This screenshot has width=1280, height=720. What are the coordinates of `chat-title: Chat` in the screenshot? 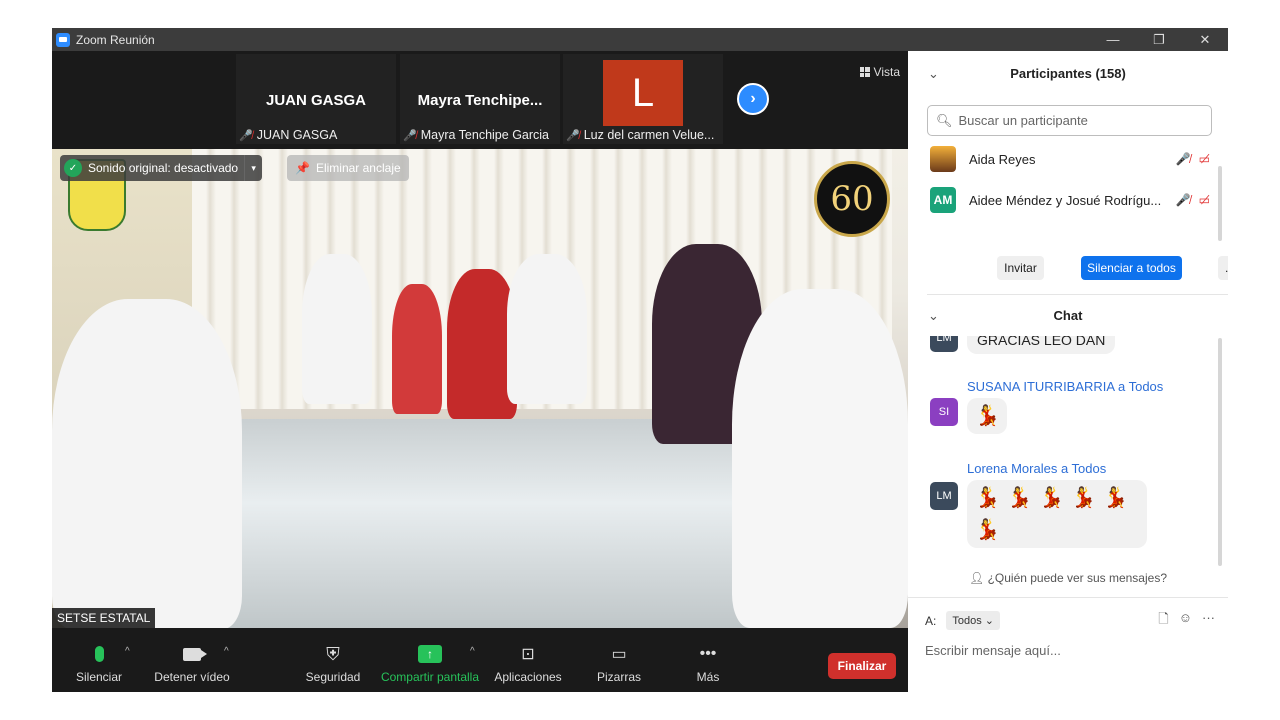 It's located at (1068, 315).